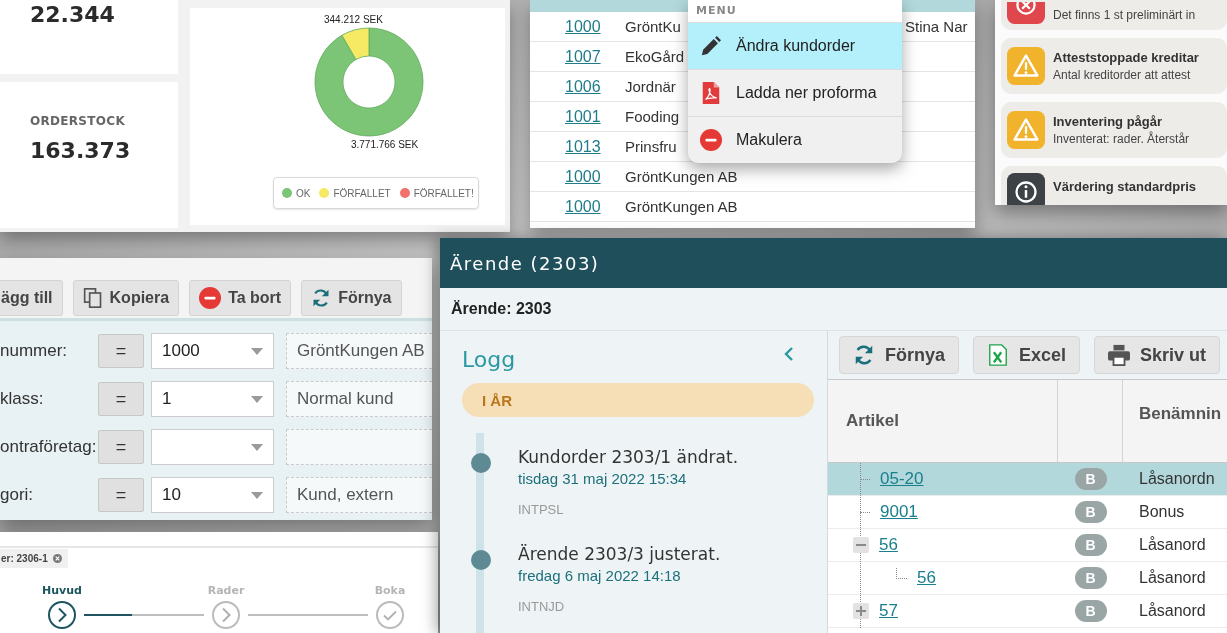 The width and height of the screenshot is (1227, 633). What do you see at coordinates (22, 399) in the screenshot?
I see `field-label: klass:` at bounding box center [22, 399].